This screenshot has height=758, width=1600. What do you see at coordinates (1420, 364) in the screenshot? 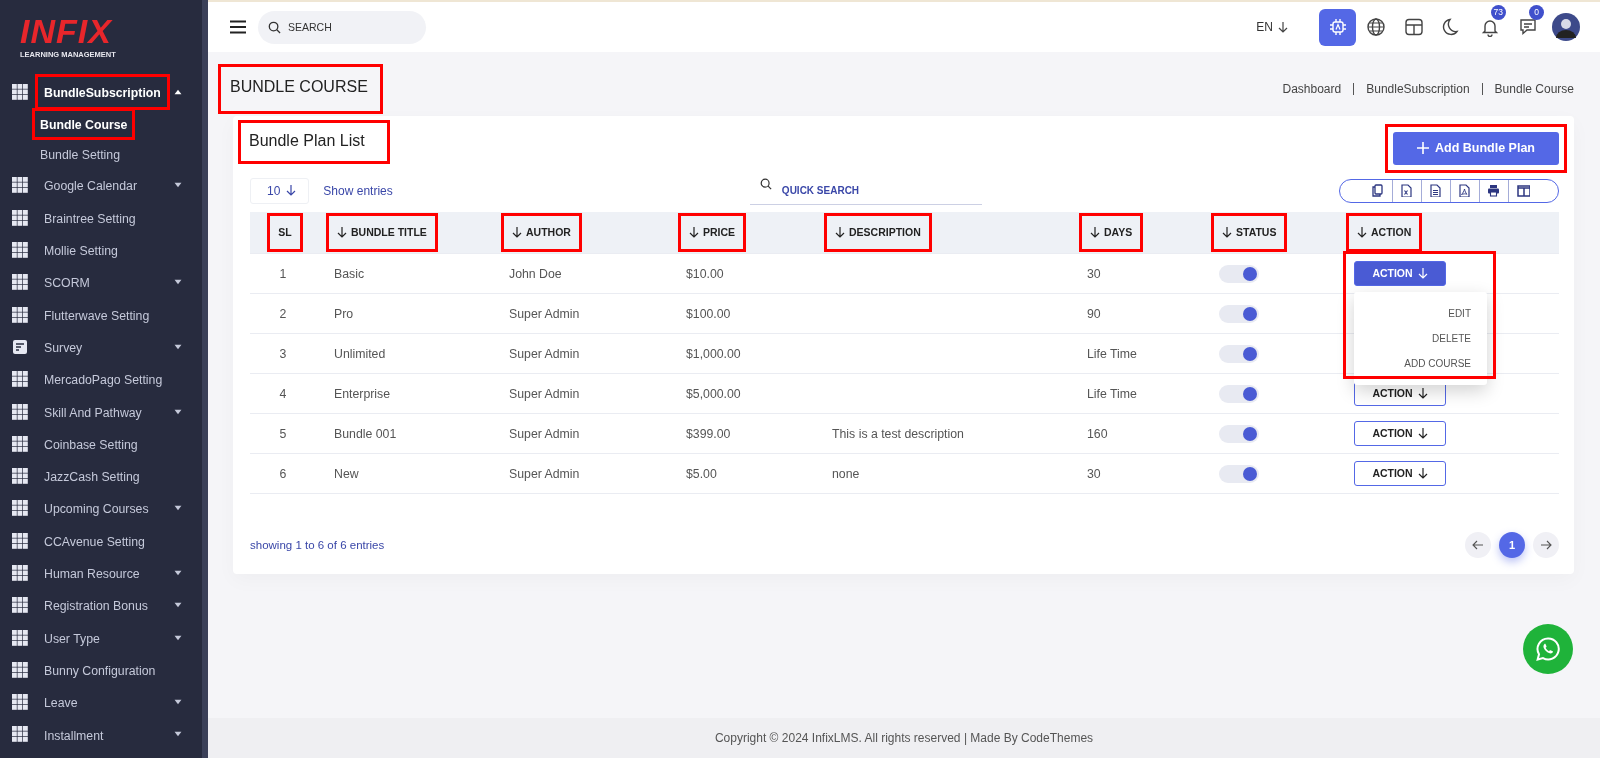
I see `menu-item: ADD COURSE` at bounding box center [1420, 364].